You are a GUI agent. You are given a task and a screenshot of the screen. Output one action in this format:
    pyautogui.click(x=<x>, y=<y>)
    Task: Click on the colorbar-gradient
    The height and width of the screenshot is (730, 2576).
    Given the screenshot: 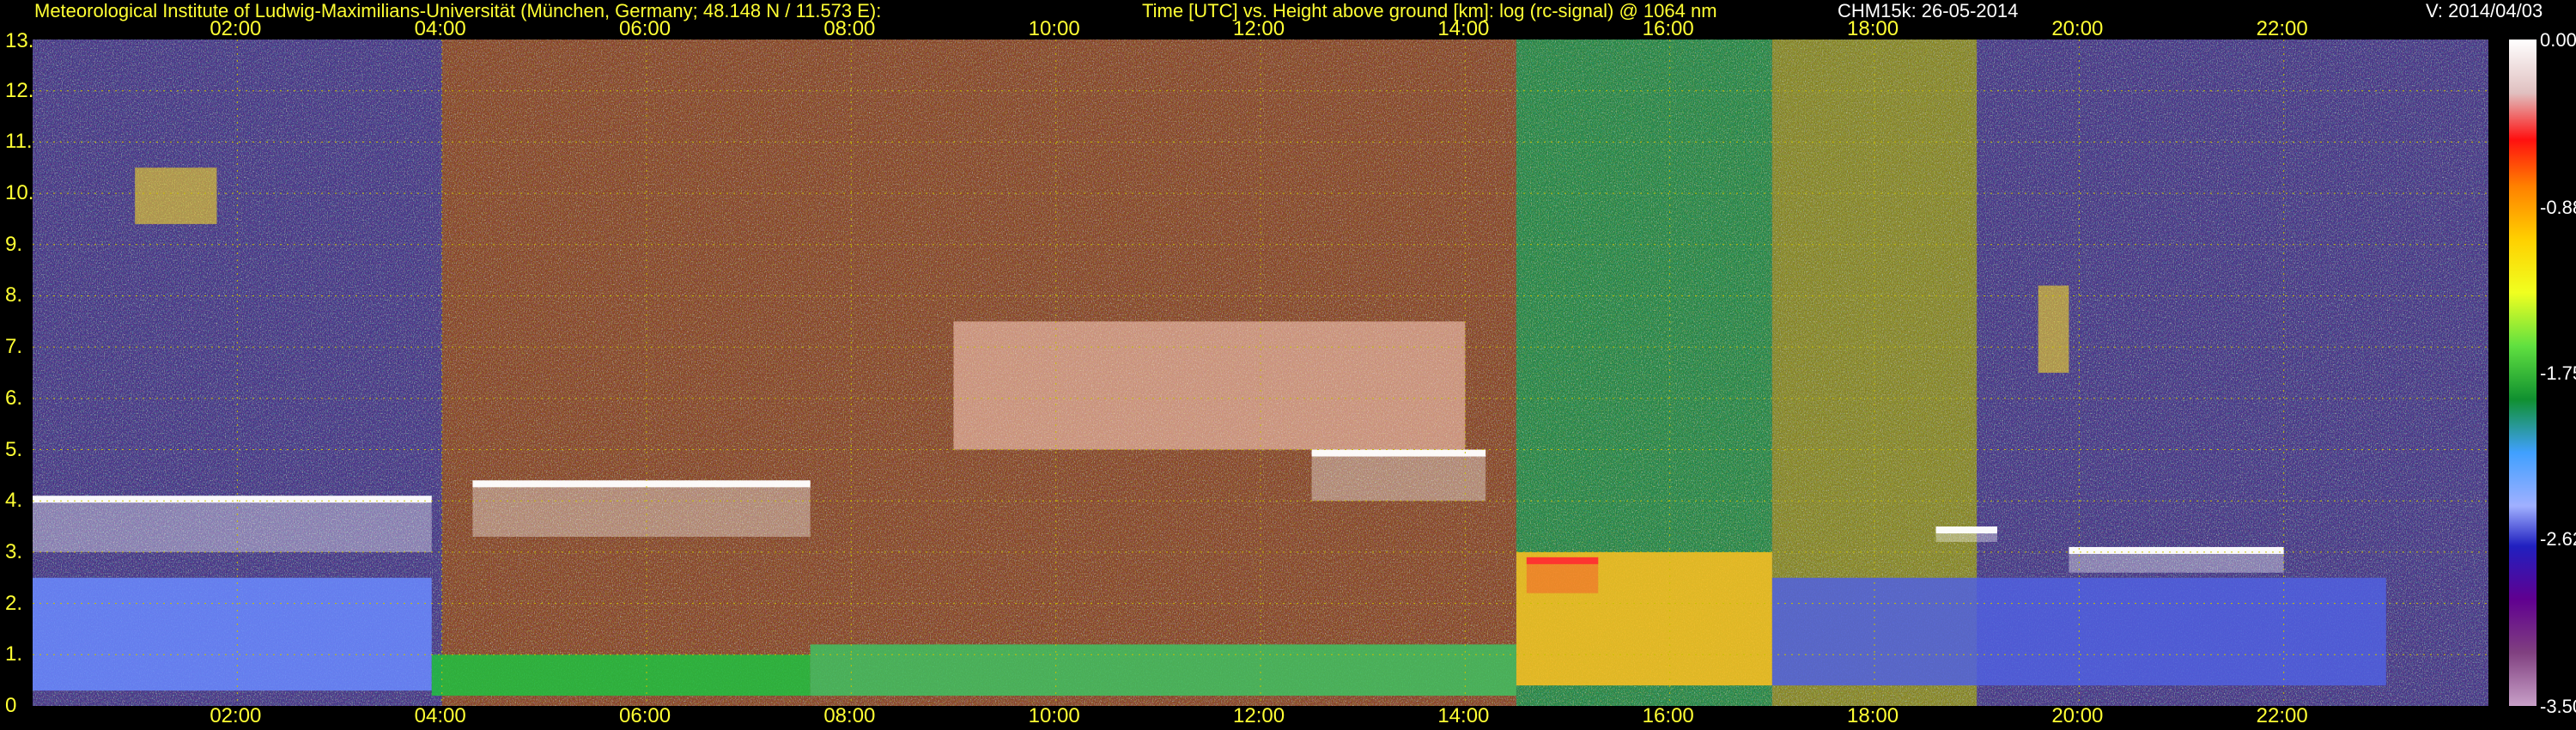 What is the action you would take?
    pyautogui.click(x=2523, y=373)
    